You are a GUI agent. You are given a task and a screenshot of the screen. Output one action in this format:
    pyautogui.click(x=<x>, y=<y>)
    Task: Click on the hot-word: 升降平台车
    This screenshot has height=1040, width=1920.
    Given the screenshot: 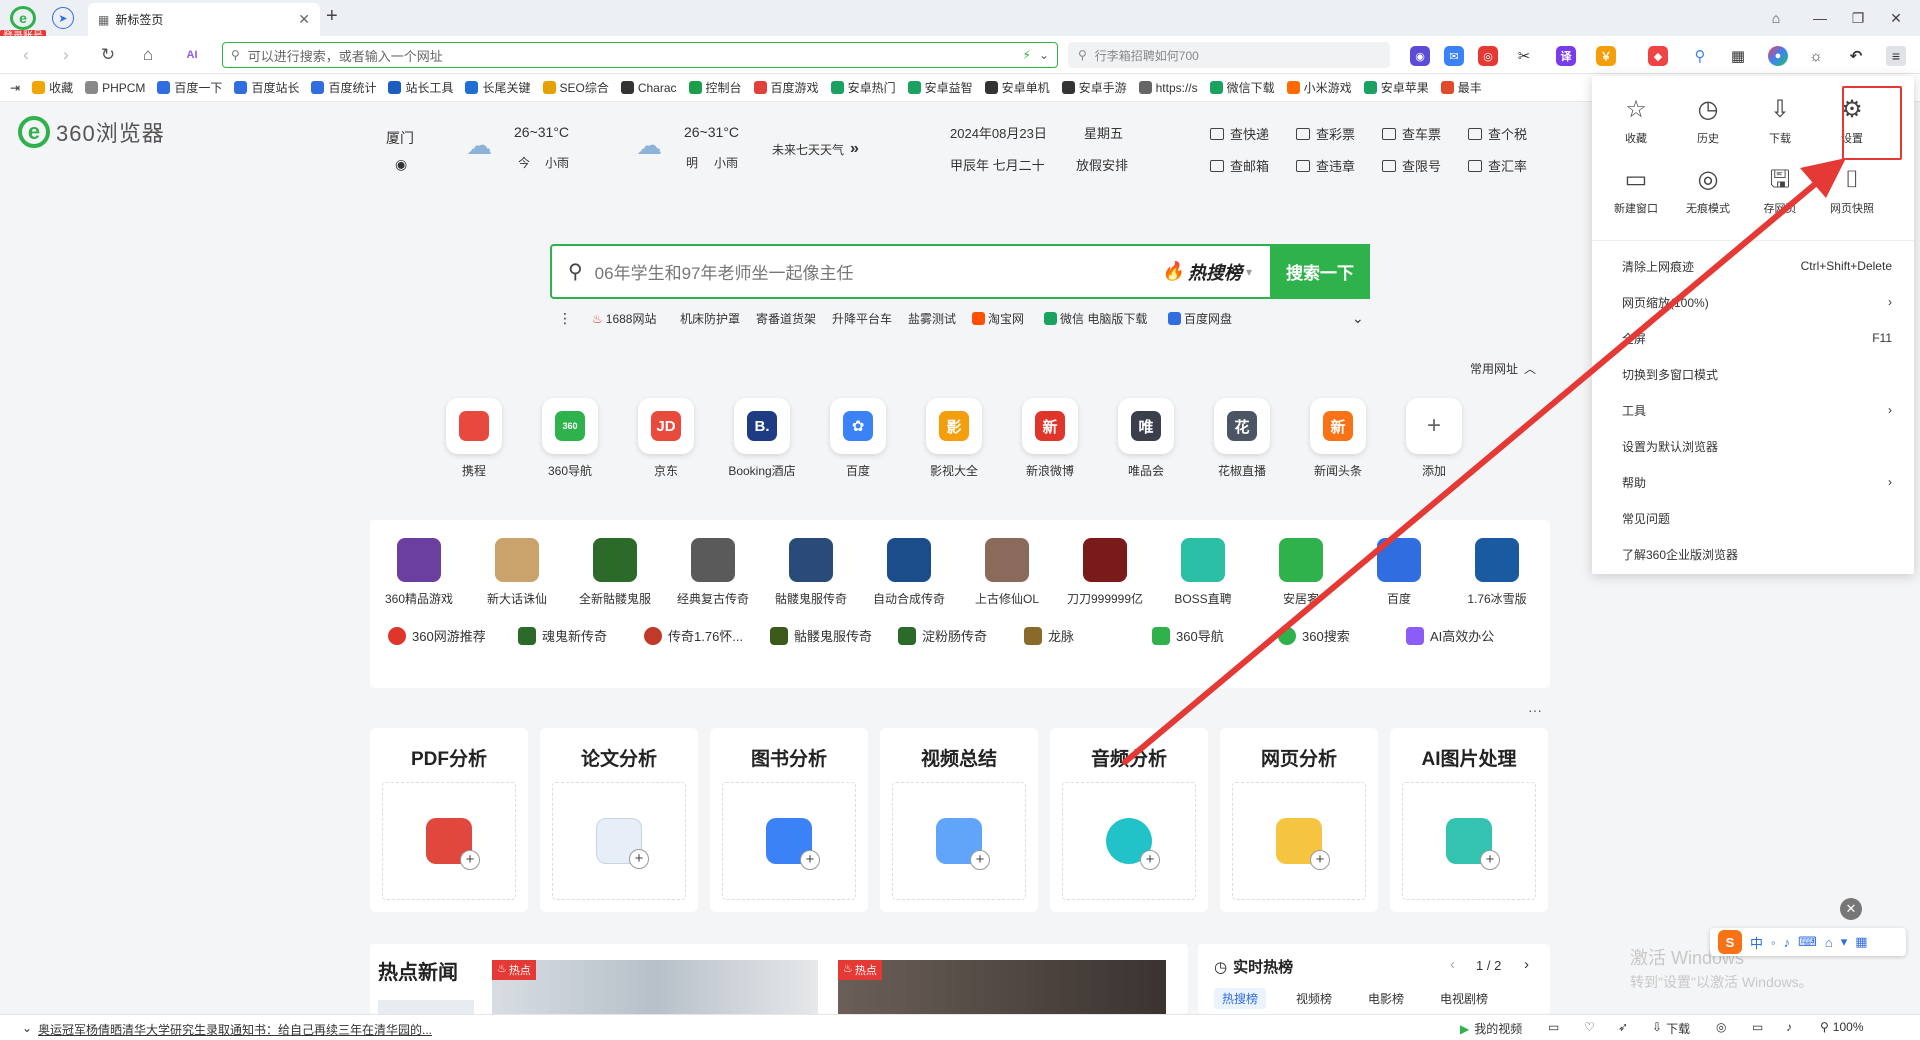 What is the action you would take?
    pyautogui.click(x=862, y=318)
    